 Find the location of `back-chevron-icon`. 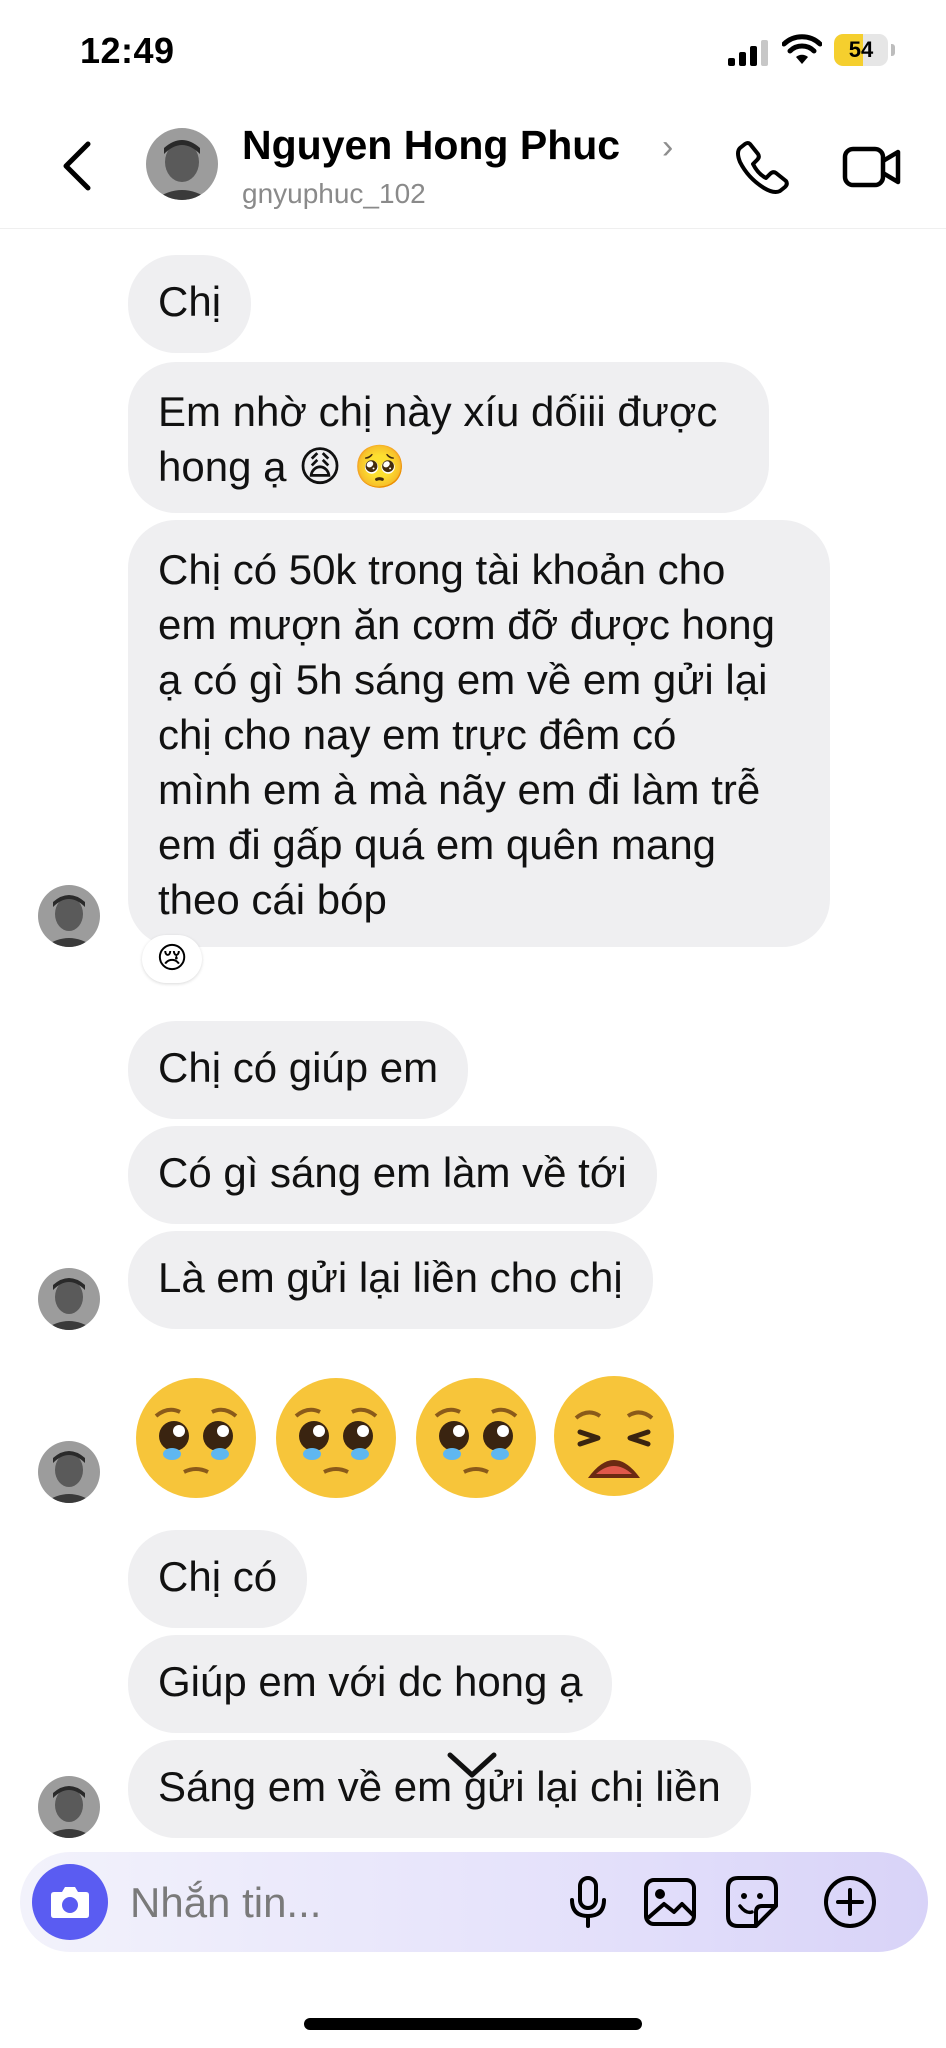

back-chevron-icon is located at coordinates (78, 166).